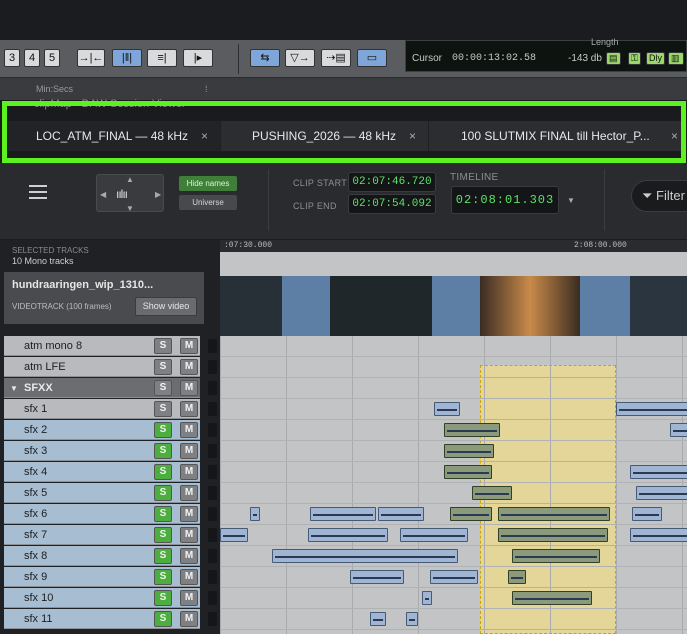 This screenshot has width=687, height=634. Describe the element at coordinates (32, 58) in the screenshot. I see `host-button-4: 4` at that location.